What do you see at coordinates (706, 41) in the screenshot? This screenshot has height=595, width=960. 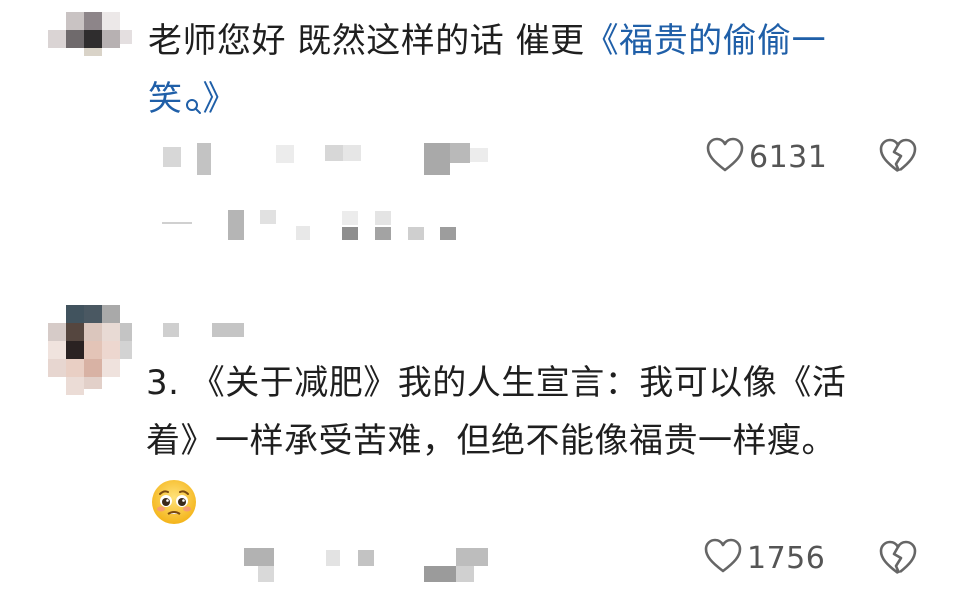 I see `book-link: 《福贵的偷偷一` at bounding box center [706, 41].